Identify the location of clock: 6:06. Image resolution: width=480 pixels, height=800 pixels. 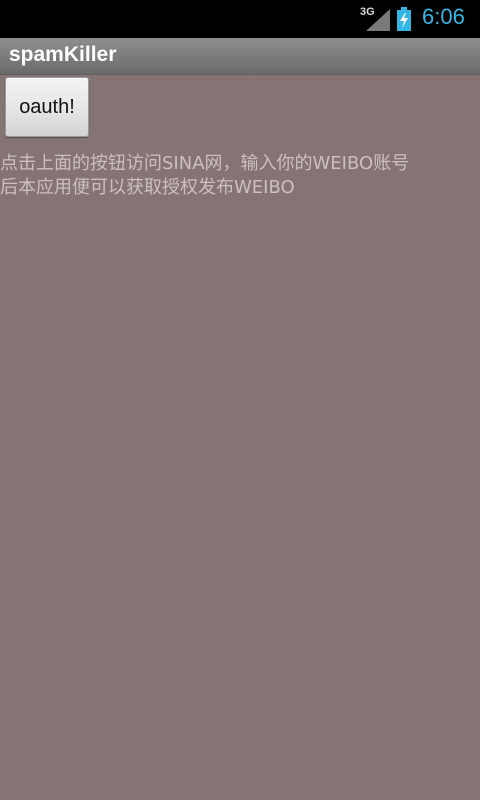
(443, 16).